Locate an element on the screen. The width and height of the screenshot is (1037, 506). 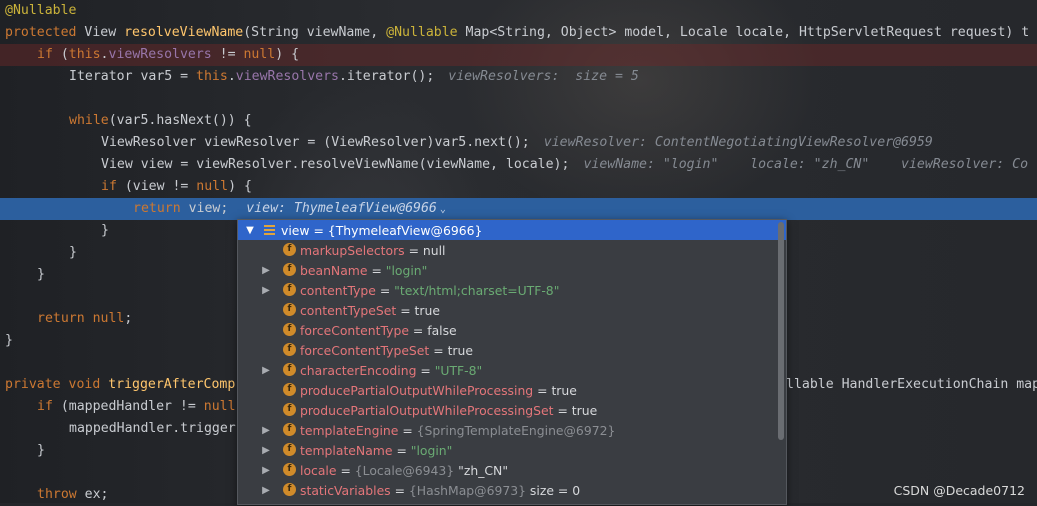
variable-value: = {ThymeleafView@6966} is located at coordinates (396, 230).